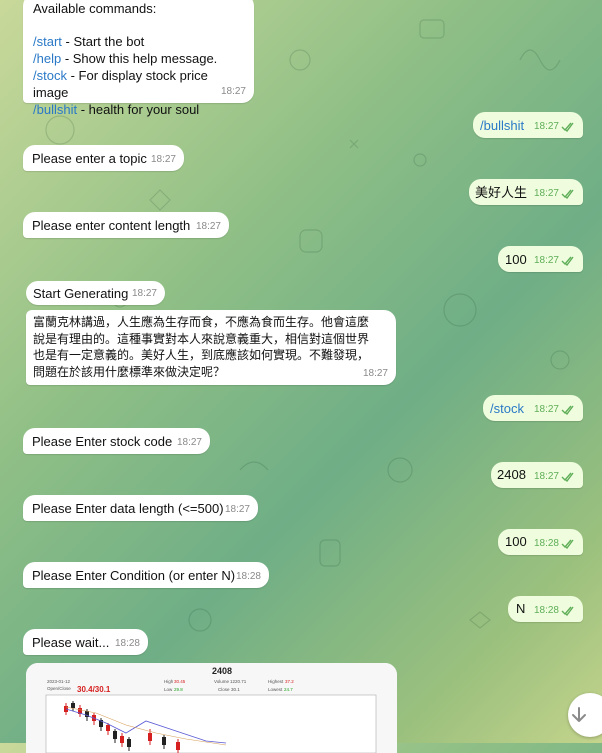 The width and height of the screenshot is (602, 753). What do you see at coordinates (275, 689) in the screenshot?
I see `chart-lowest-label: Lowest` at bounding box center [275, 689].